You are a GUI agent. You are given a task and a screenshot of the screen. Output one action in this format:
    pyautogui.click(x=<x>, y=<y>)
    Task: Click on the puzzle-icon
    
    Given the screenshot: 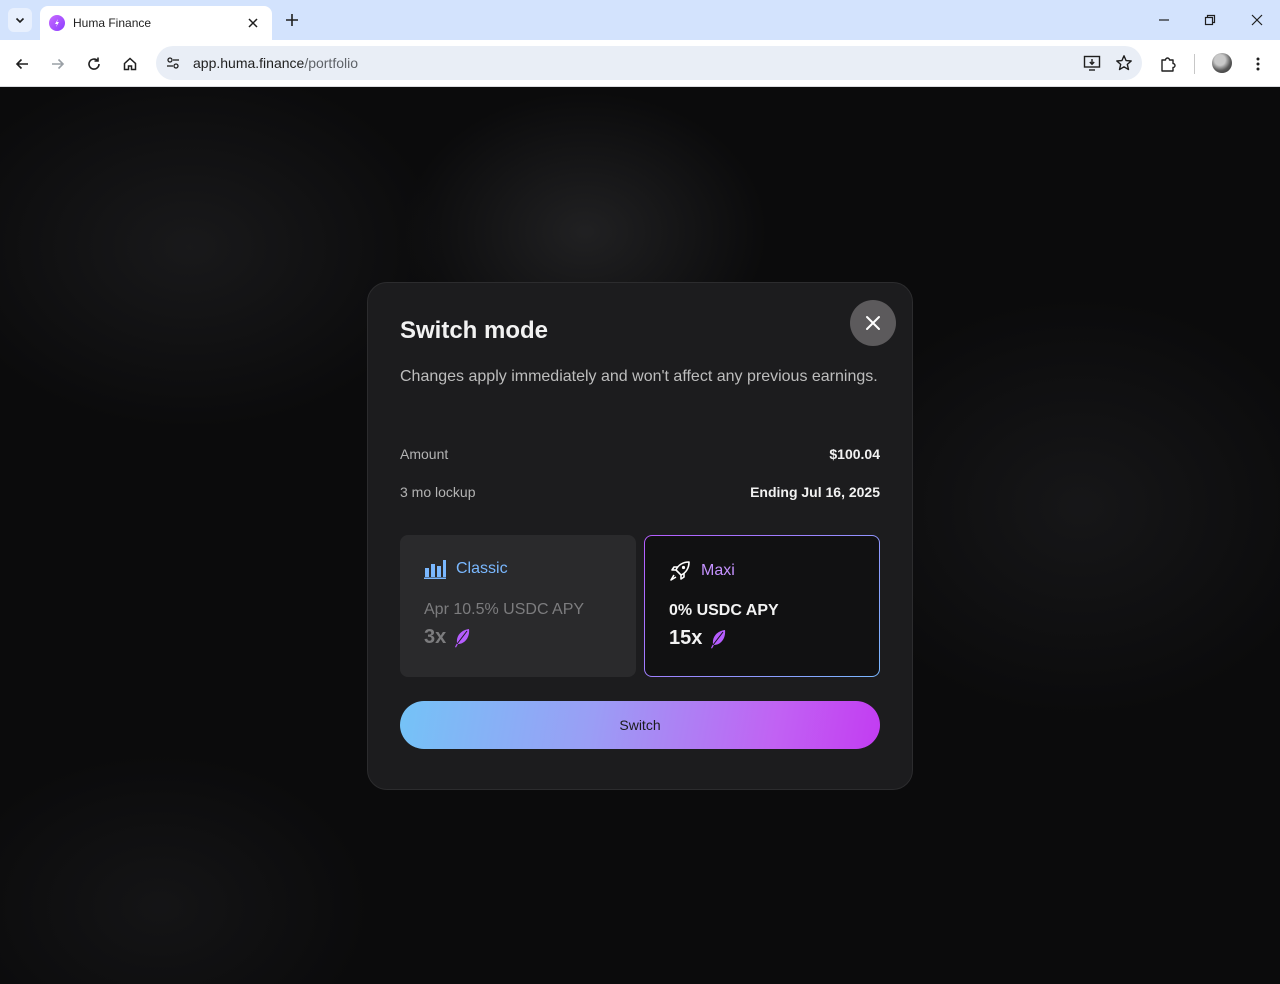 What is the action you would take?
    pyautogui.click(x=1168, y=64)
    